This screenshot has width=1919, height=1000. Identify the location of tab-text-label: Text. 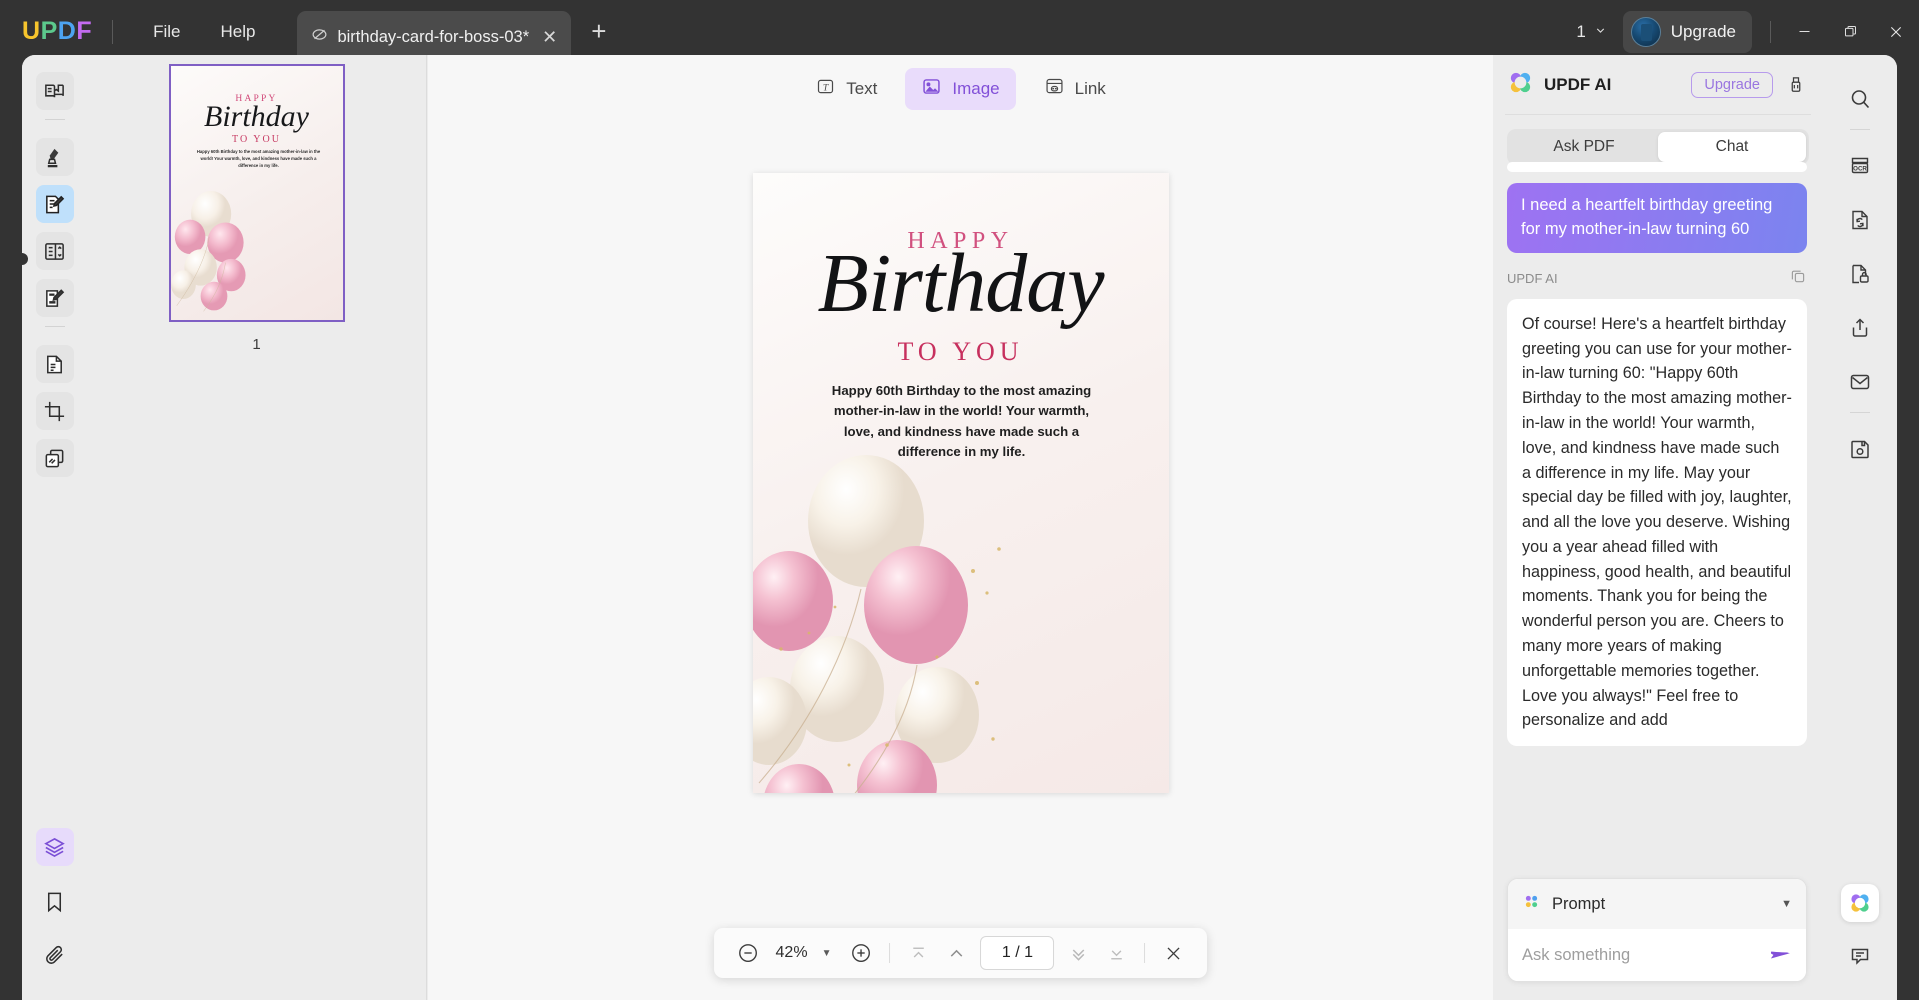
(862, 88).